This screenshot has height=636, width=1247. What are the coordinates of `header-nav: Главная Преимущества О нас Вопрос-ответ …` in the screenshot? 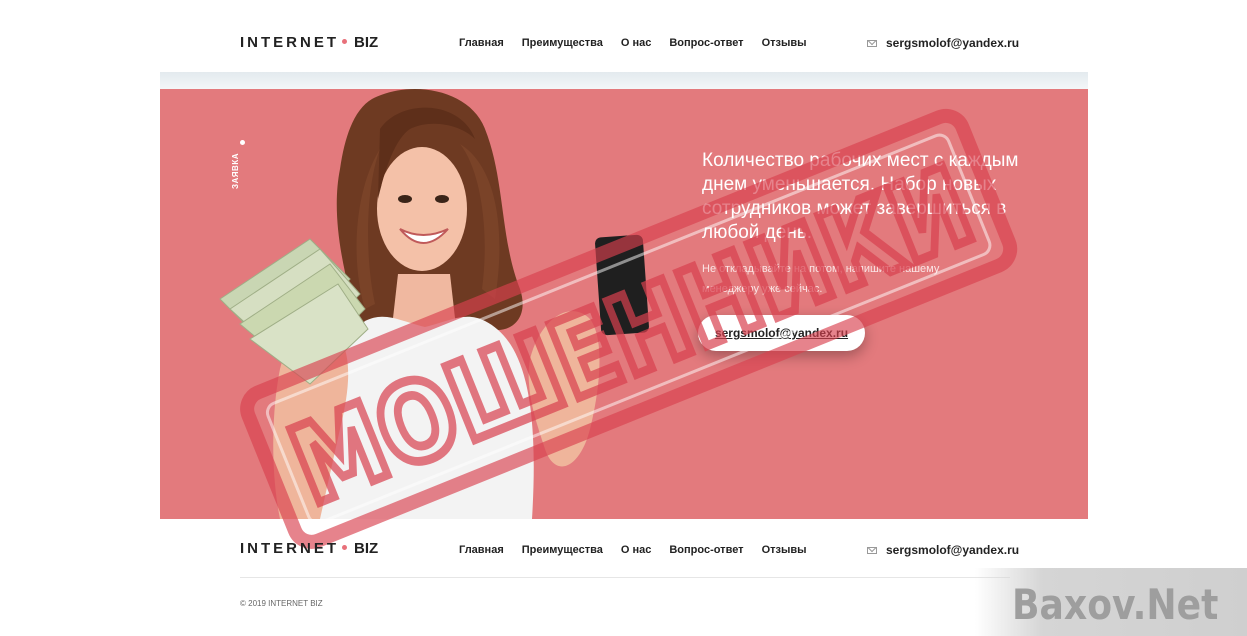 It's located at (633, 43).